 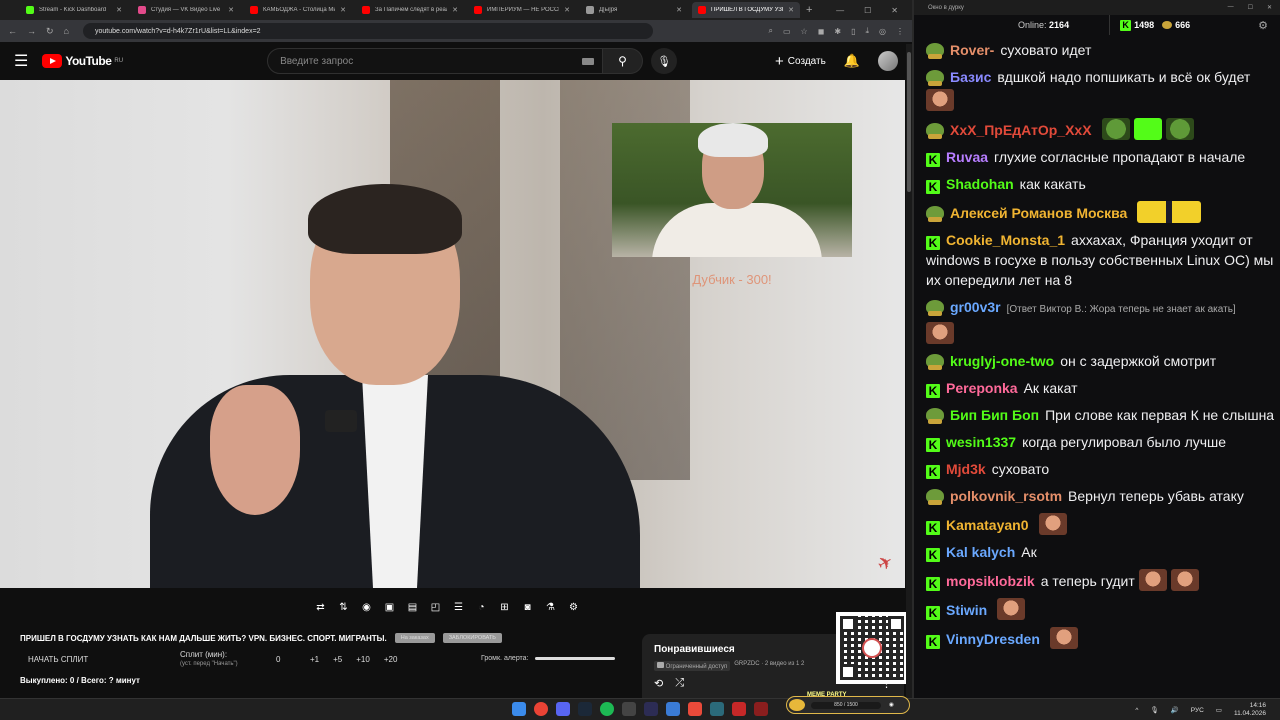 I want to click on bookmark-star-icon: ☆, so click(x=804, y=31).